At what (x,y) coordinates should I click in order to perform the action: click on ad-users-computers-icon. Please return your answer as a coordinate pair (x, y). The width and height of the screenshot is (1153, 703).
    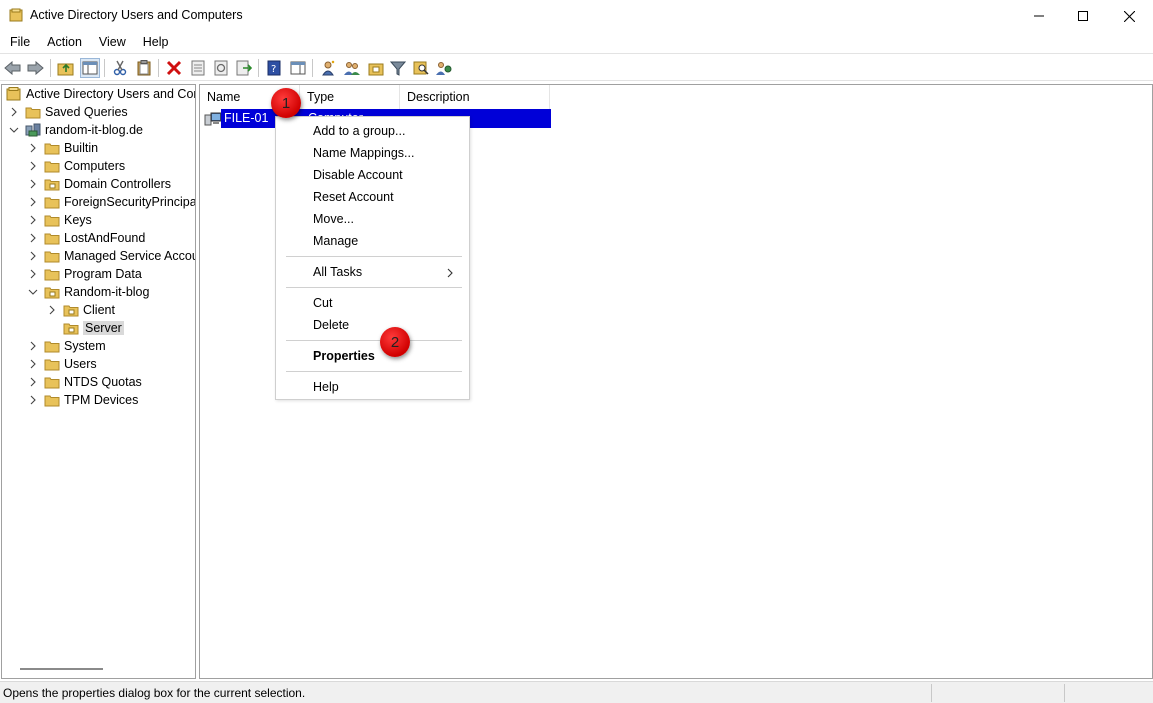
    Looking at the image, I should click on (16, 15).